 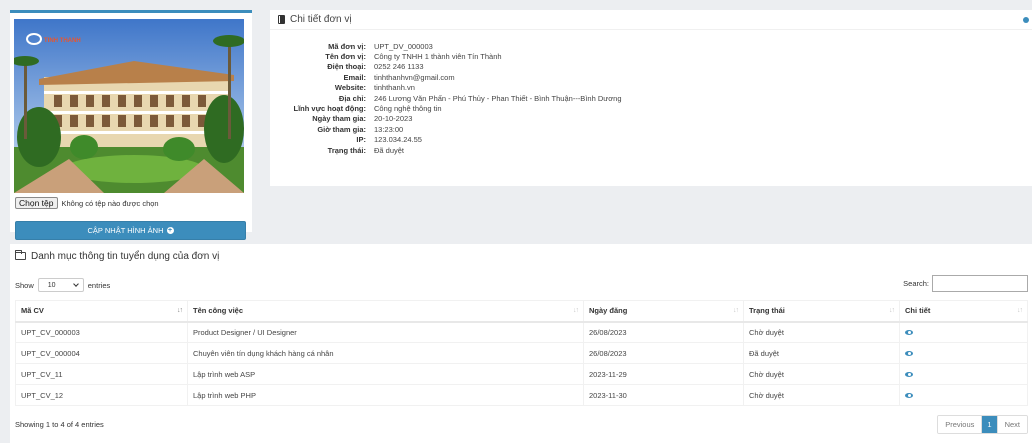 What do you see at coordinates (398, 140) in the screenshot?
I see `detail-value: 123.034.24.55` at bounding box center [398, 140].